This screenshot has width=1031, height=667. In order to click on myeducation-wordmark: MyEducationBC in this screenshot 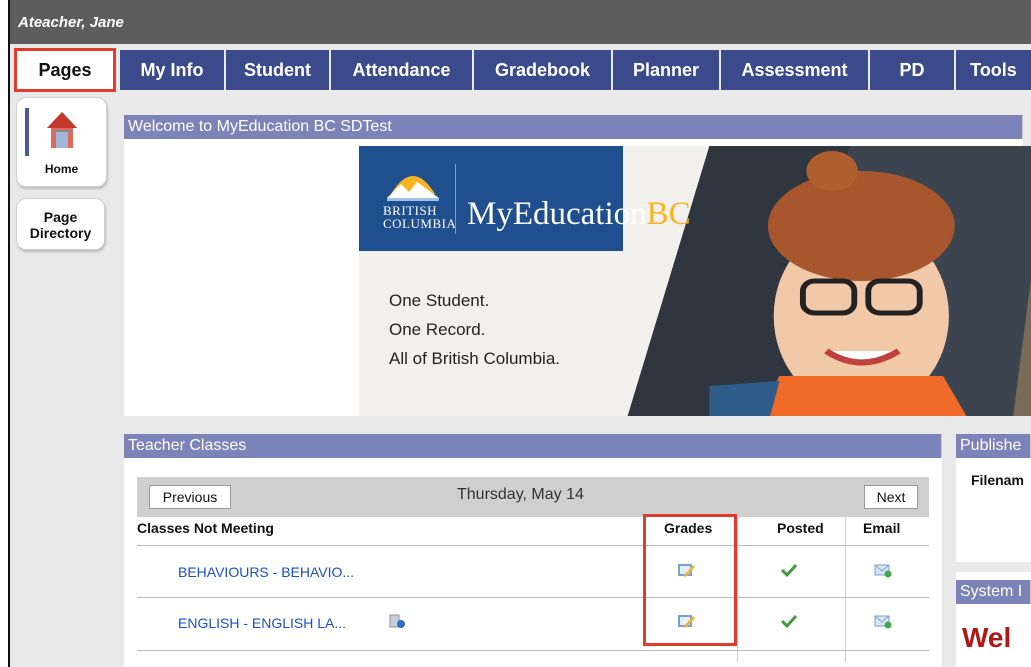, I will do `click(579, 214)`.